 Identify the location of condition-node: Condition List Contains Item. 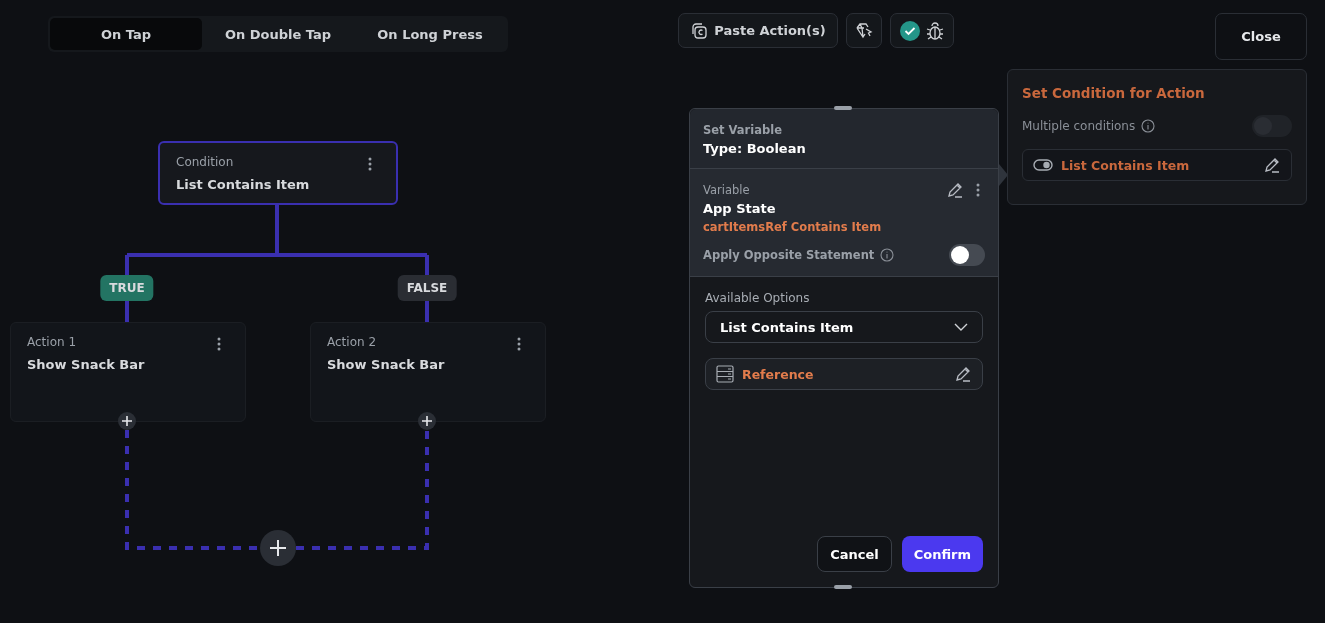
(278, 173).